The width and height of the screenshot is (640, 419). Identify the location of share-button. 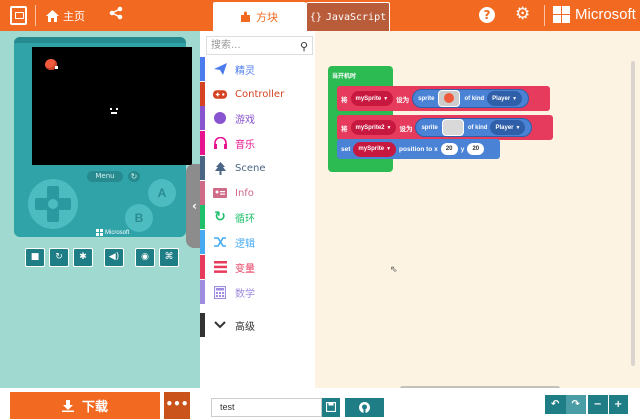
(116, 14).